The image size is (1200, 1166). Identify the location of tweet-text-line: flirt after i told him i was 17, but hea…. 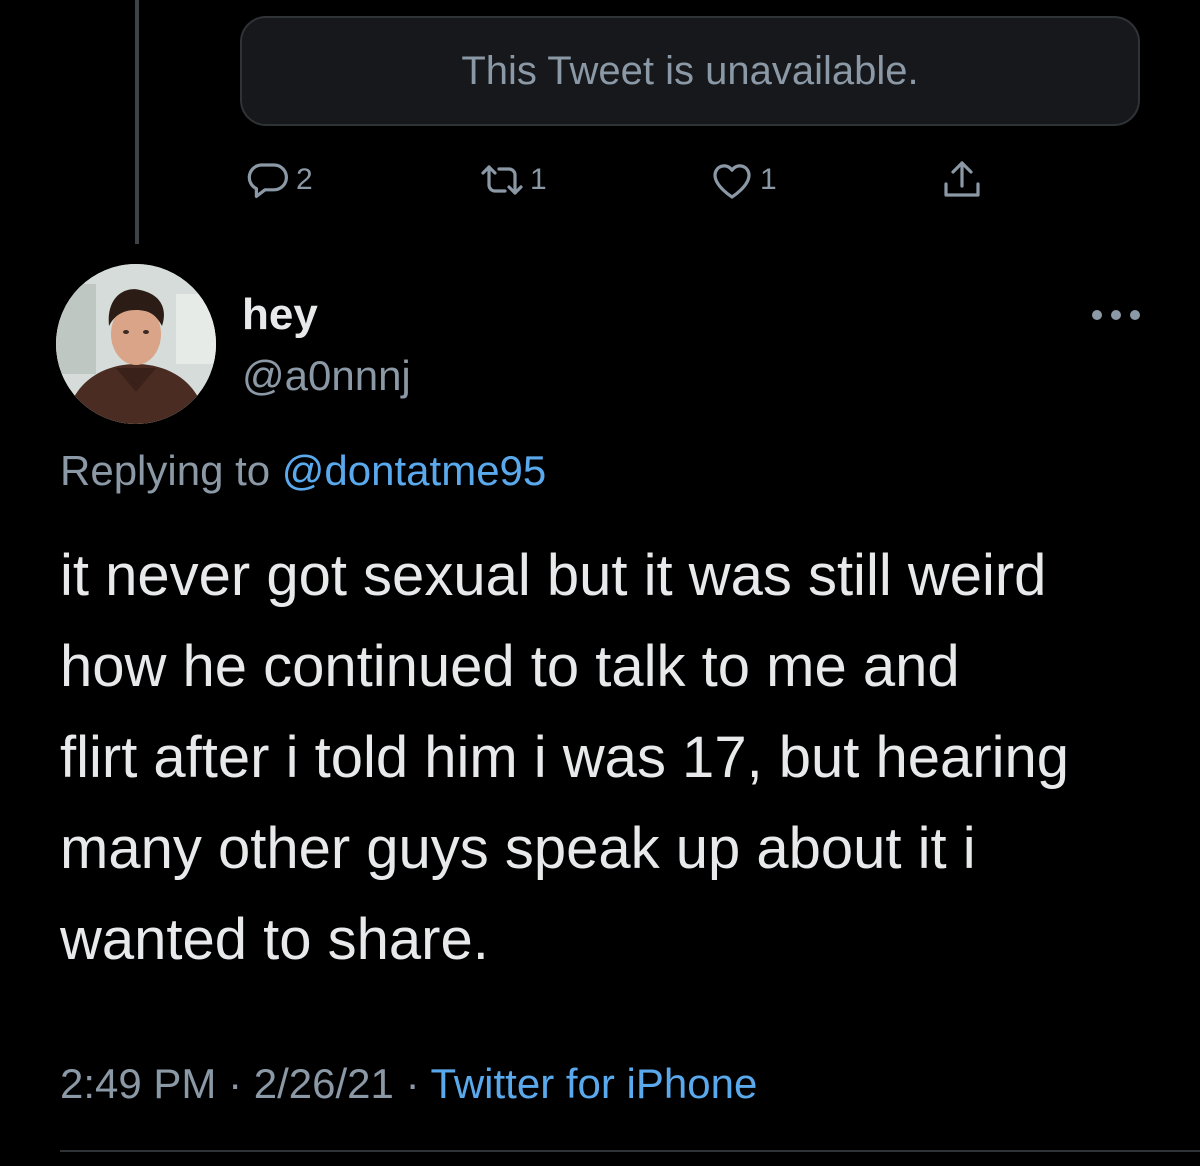
(565, 757).